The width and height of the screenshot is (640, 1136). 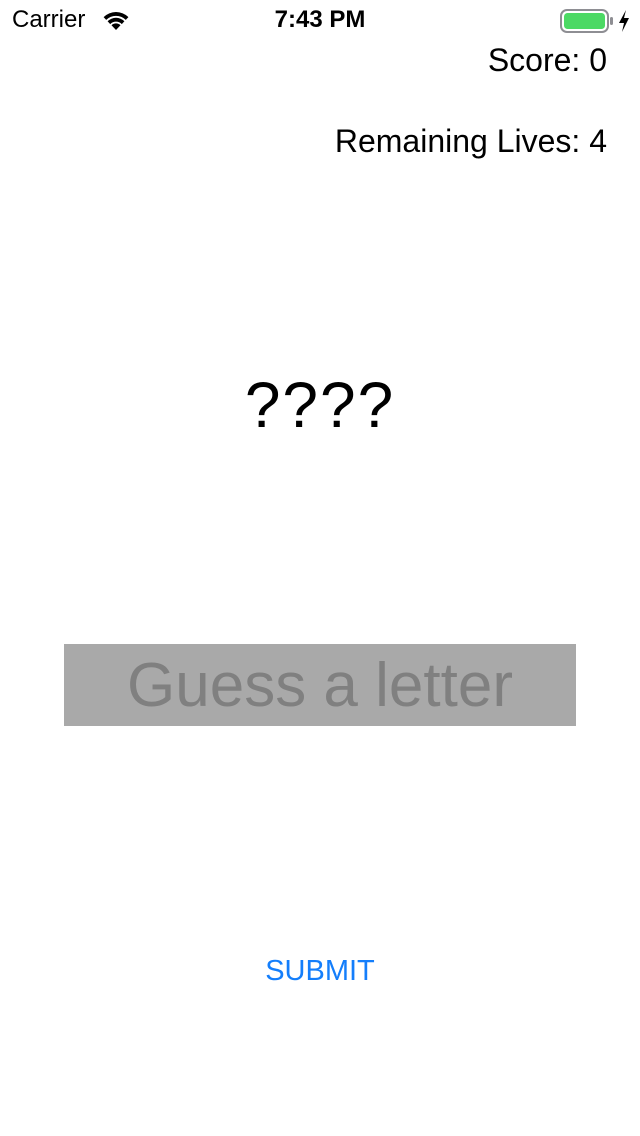 What do you see at coordinates (320, 405) in the screenshot?
I see `masked-word: ????` at bounding box center [320, 405].